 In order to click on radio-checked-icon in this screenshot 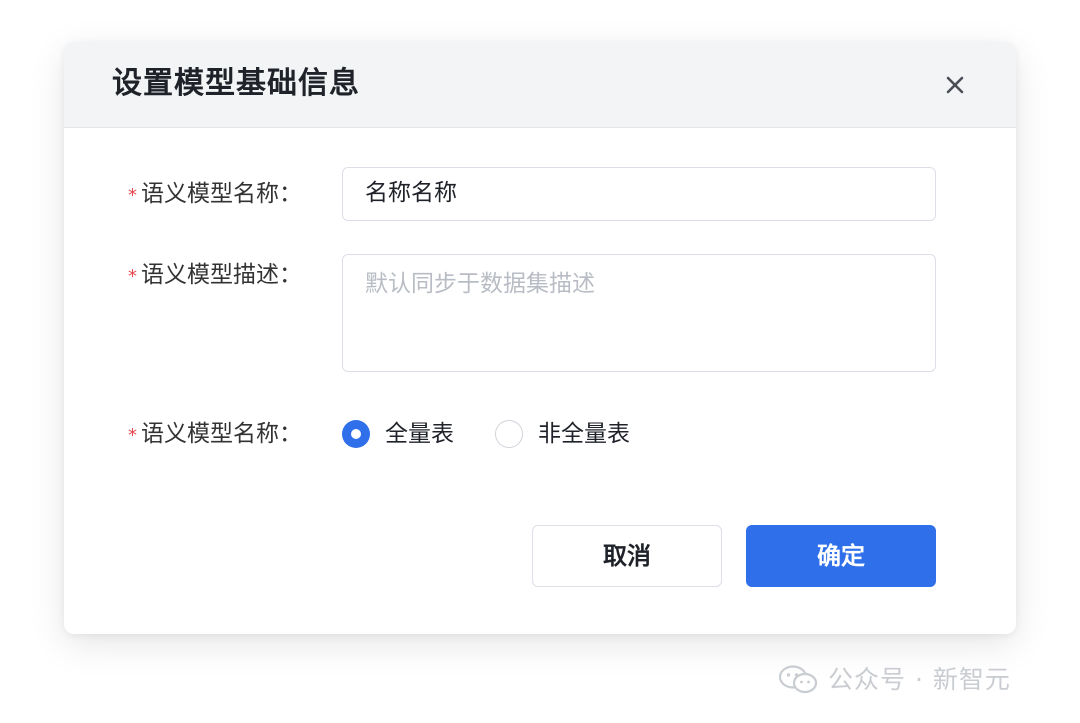, I will do `click(356, 434)`.